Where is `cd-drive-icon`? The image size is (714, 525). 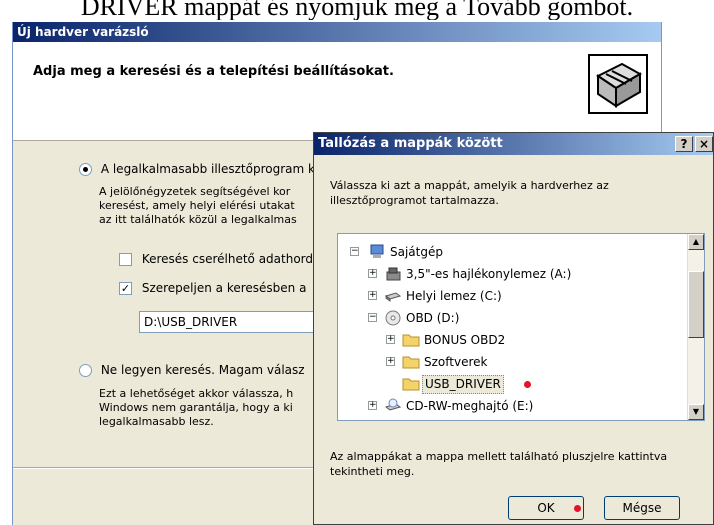
cd-drive-icon is located at coordinates (393, 404).